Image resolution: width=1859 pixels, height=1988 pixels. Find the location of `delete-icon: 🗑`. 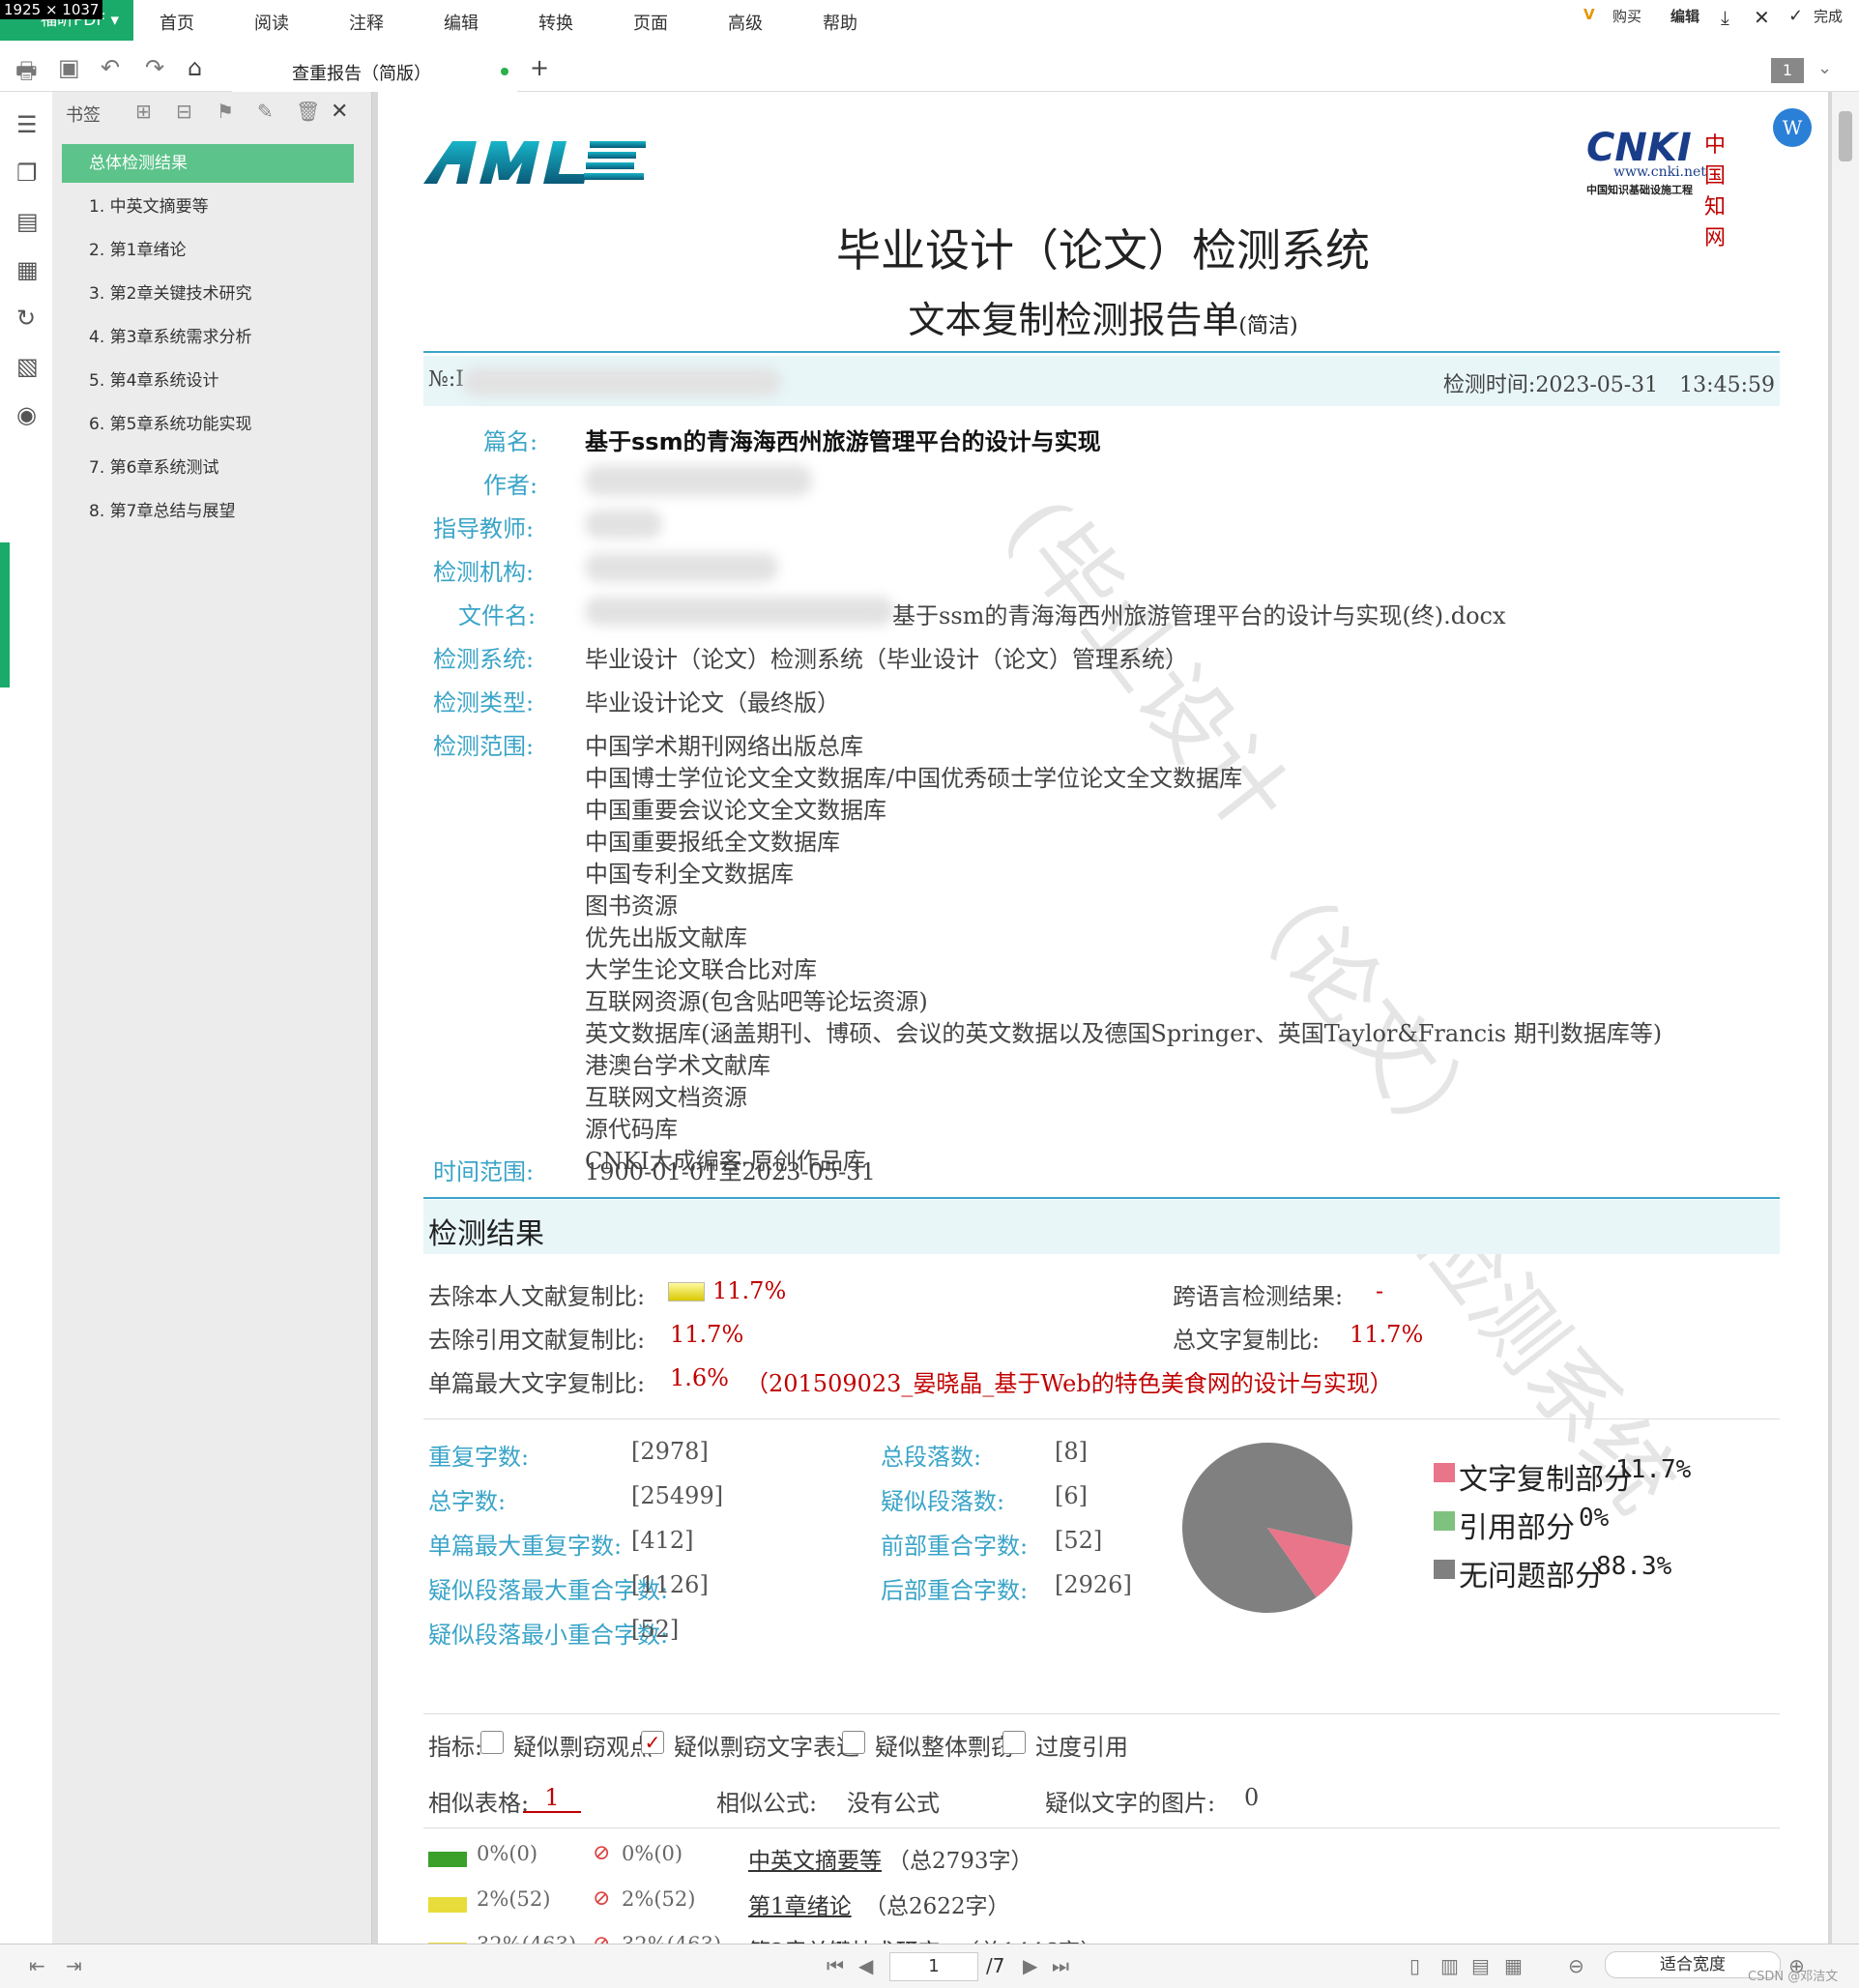

delete-icon: 🗑 is located at coordinates (308, 111).